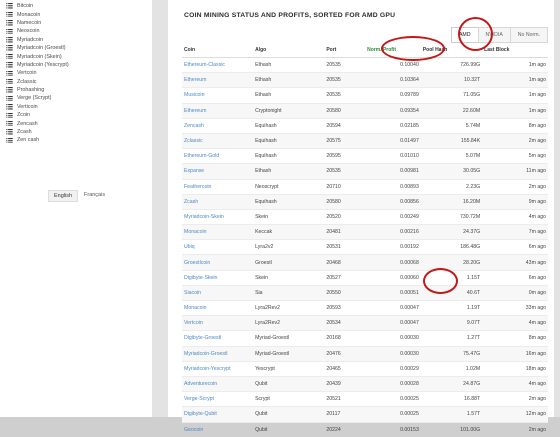  I want to click on language-french-button: Français, so click(94, 195).